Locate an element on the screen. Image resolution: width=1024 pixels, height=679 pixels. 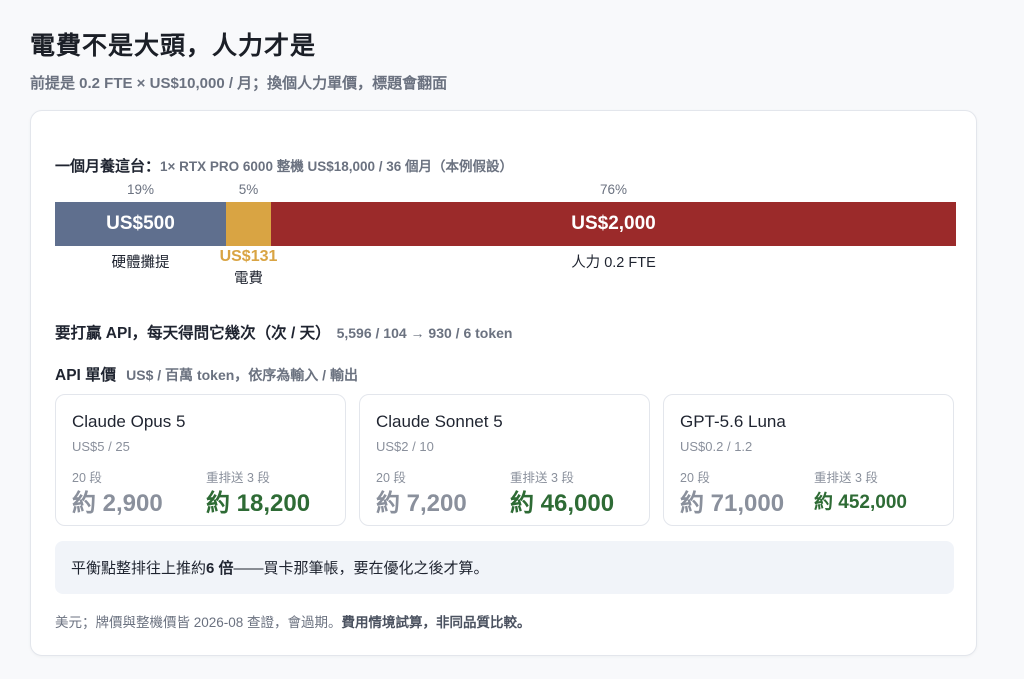
break-even-note: 平衡點整排往上推約 6 倍 ——買卡那筆帳，要在優化之後才算。 is located at coordinates (504, 567).